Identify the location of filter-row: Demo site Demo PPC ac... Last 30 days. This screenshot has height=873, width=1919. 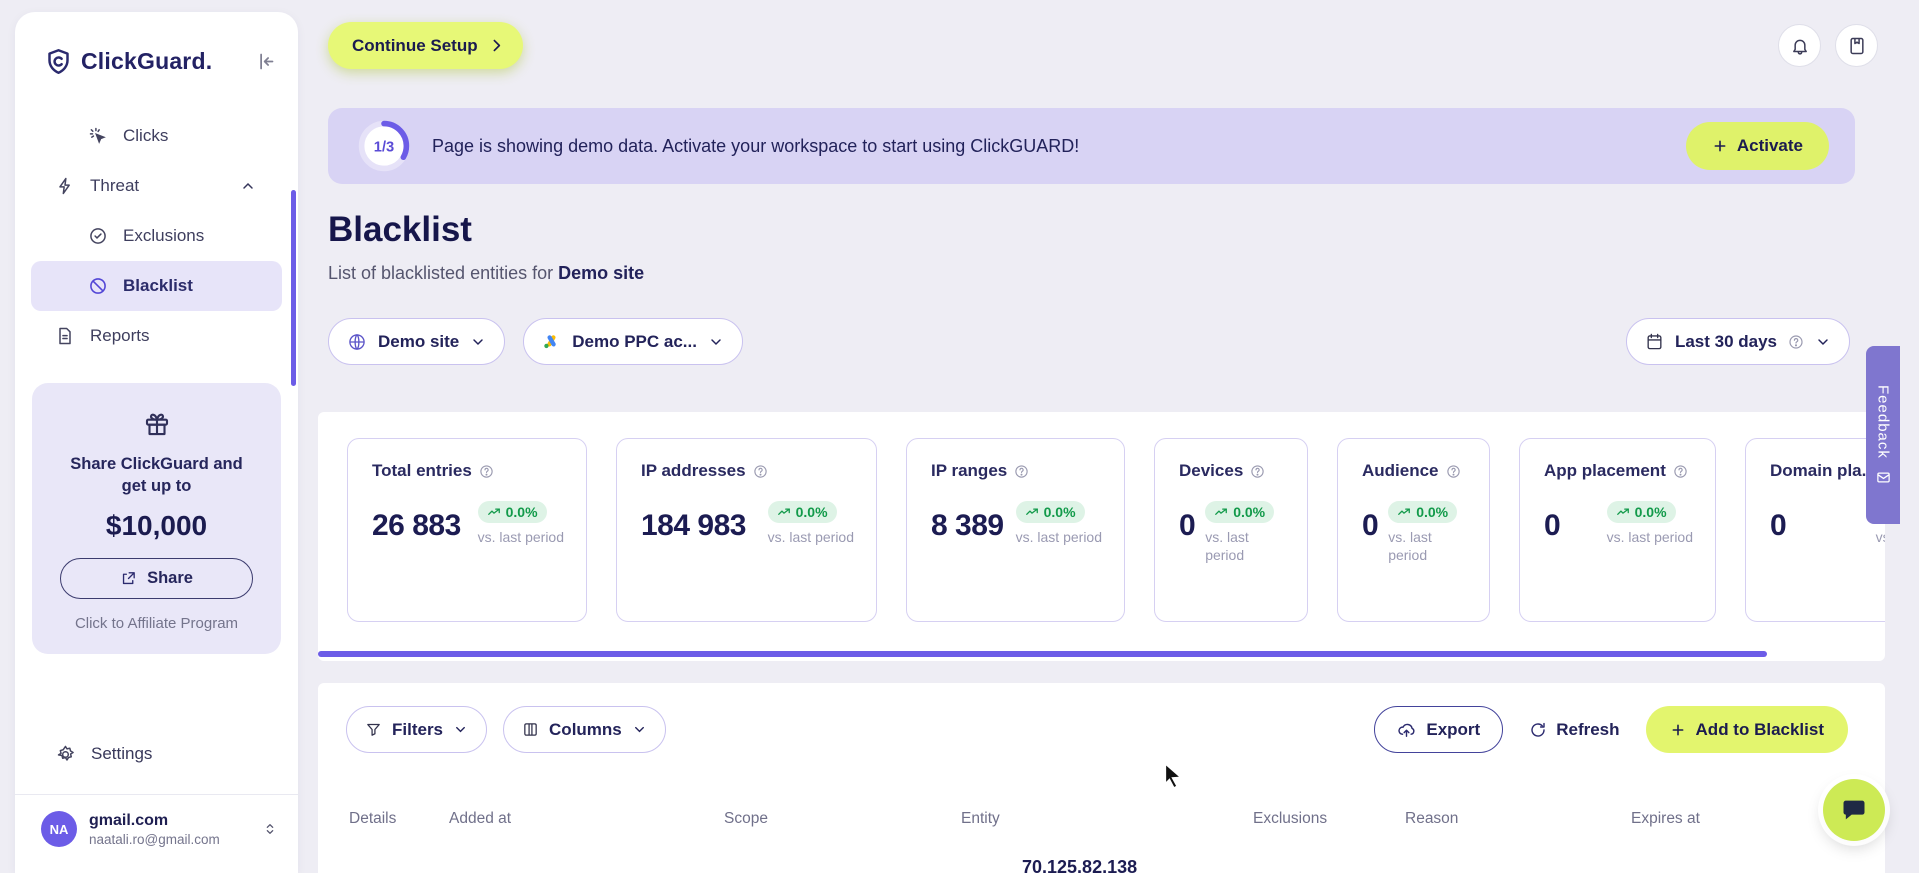
(1089, 341).